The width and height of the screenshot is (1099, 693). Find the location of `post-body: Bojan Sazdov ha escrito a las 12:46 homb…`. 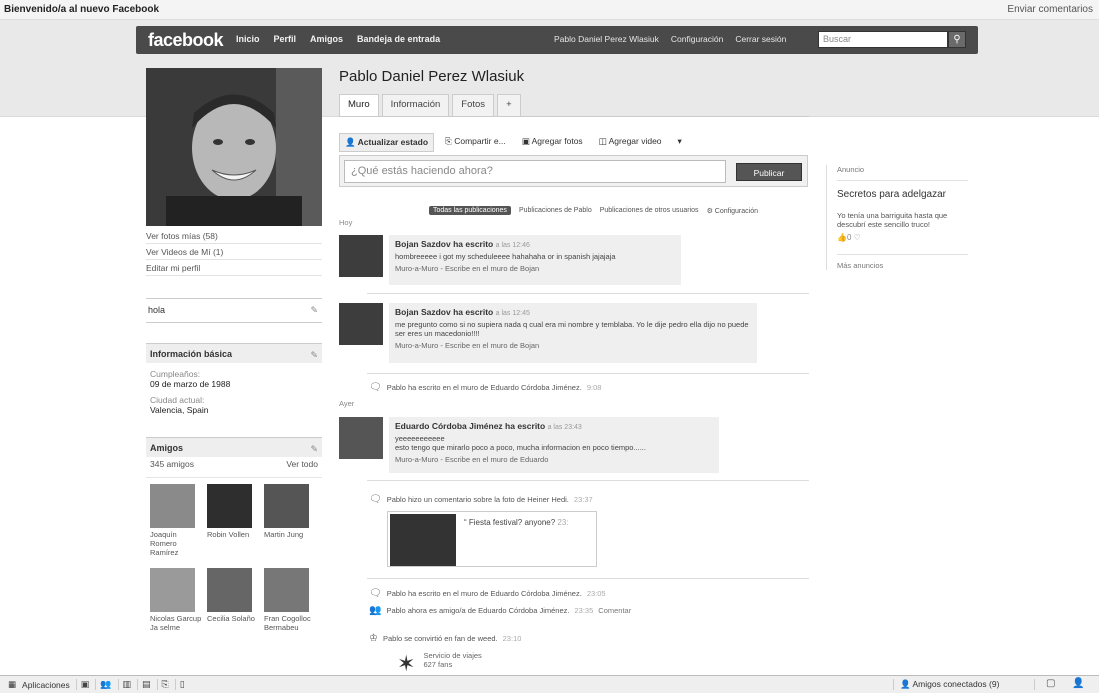

post-body: Bojan Sazdov ha escrito a las 12:46 homb… is located at coordinates (535, 260).